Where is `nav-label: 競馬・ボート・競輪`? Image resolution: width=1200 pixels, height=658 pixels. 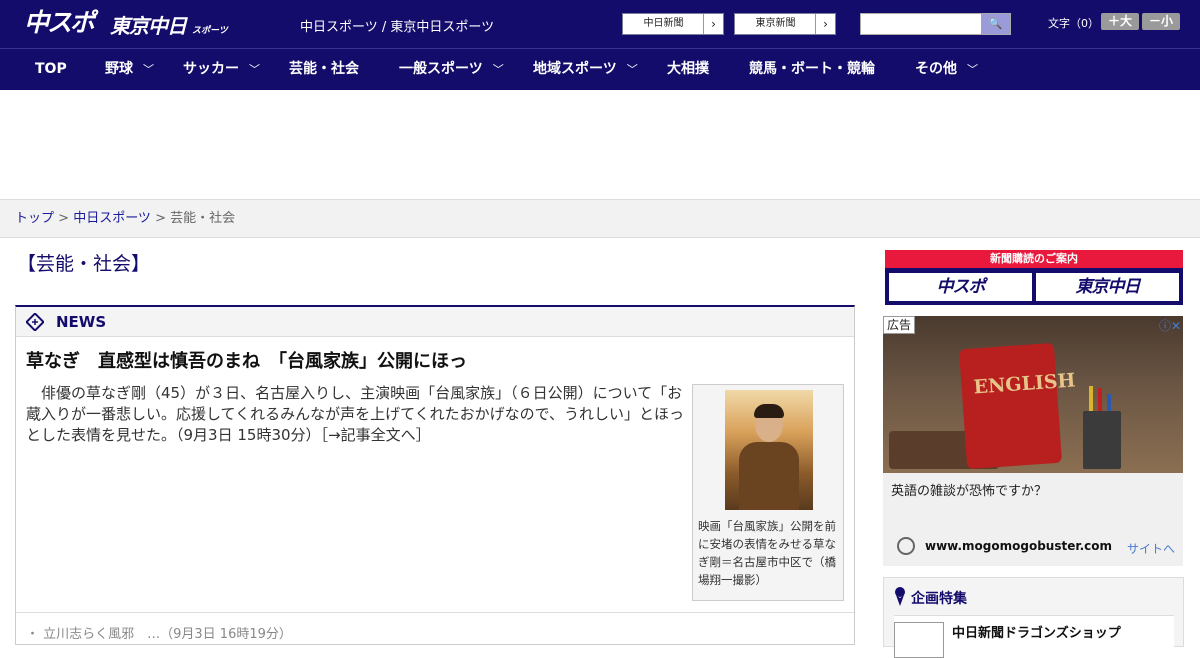
nav-label: 競馬・ボート・競輪 is located at coordinates (812, 69).